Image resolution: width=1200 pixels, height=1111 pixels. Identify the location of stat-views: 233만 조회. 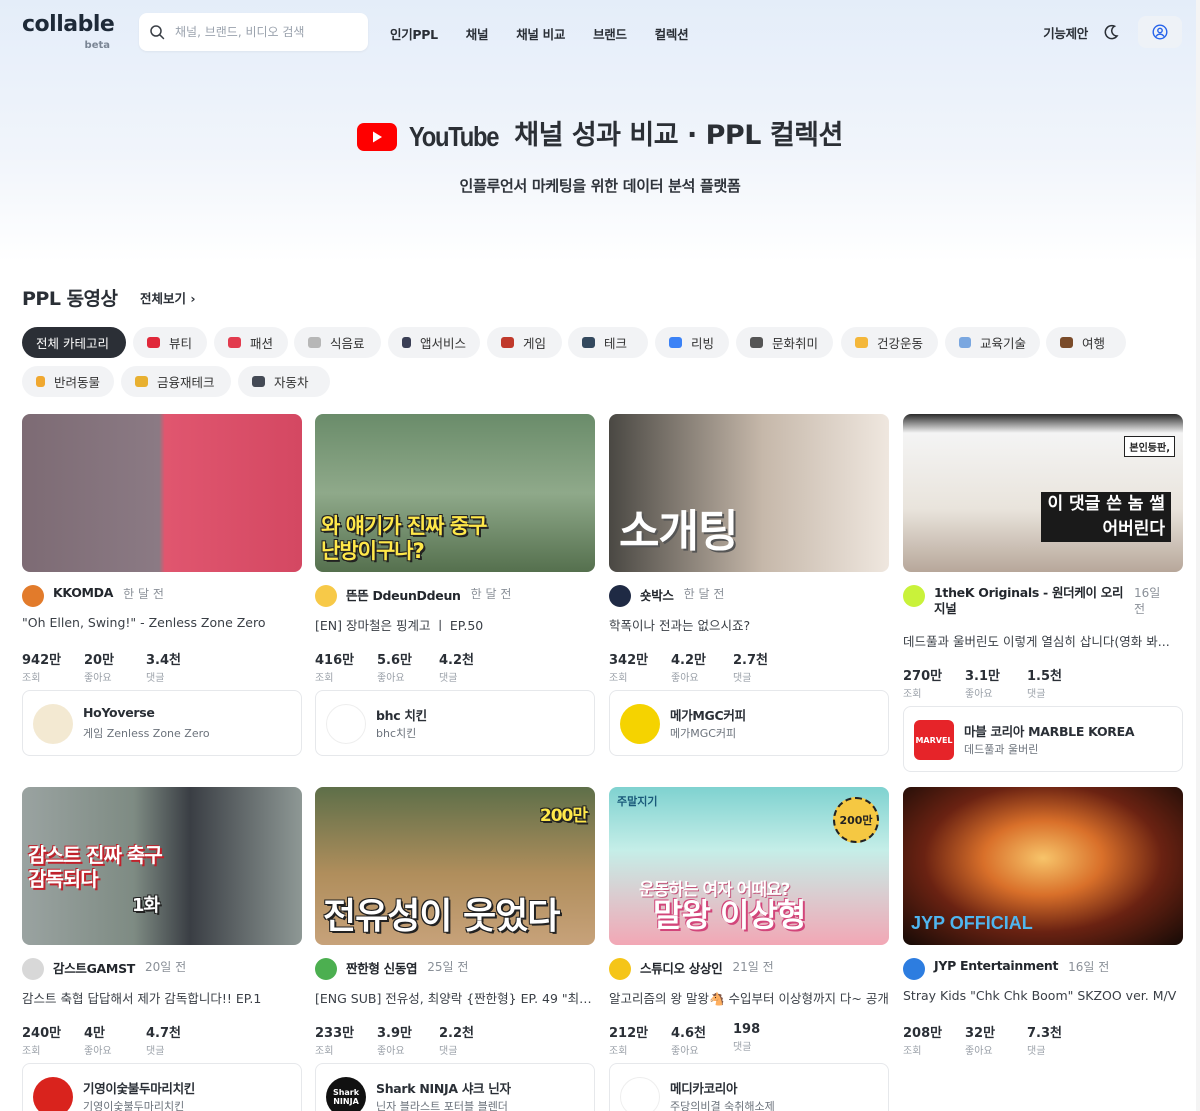
(346, 1039).